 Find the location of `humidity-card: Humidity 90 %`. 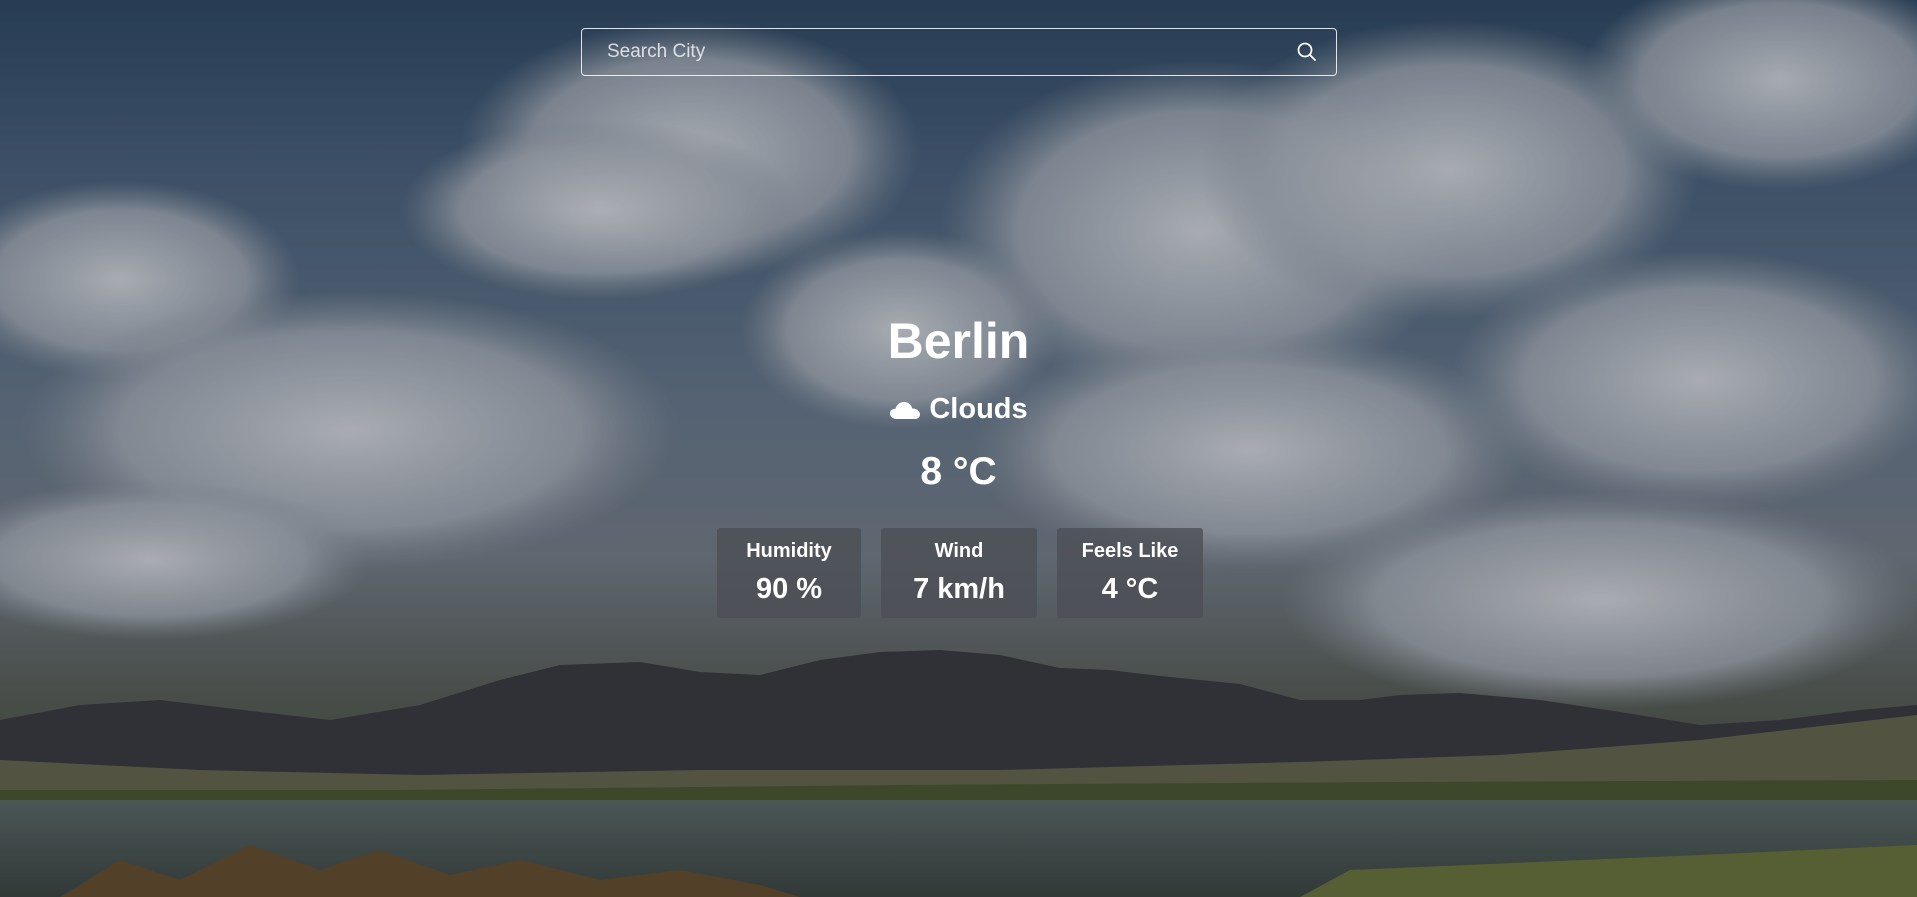

humidity-card: Humidity 90 % is located at coordinates (789, 573).